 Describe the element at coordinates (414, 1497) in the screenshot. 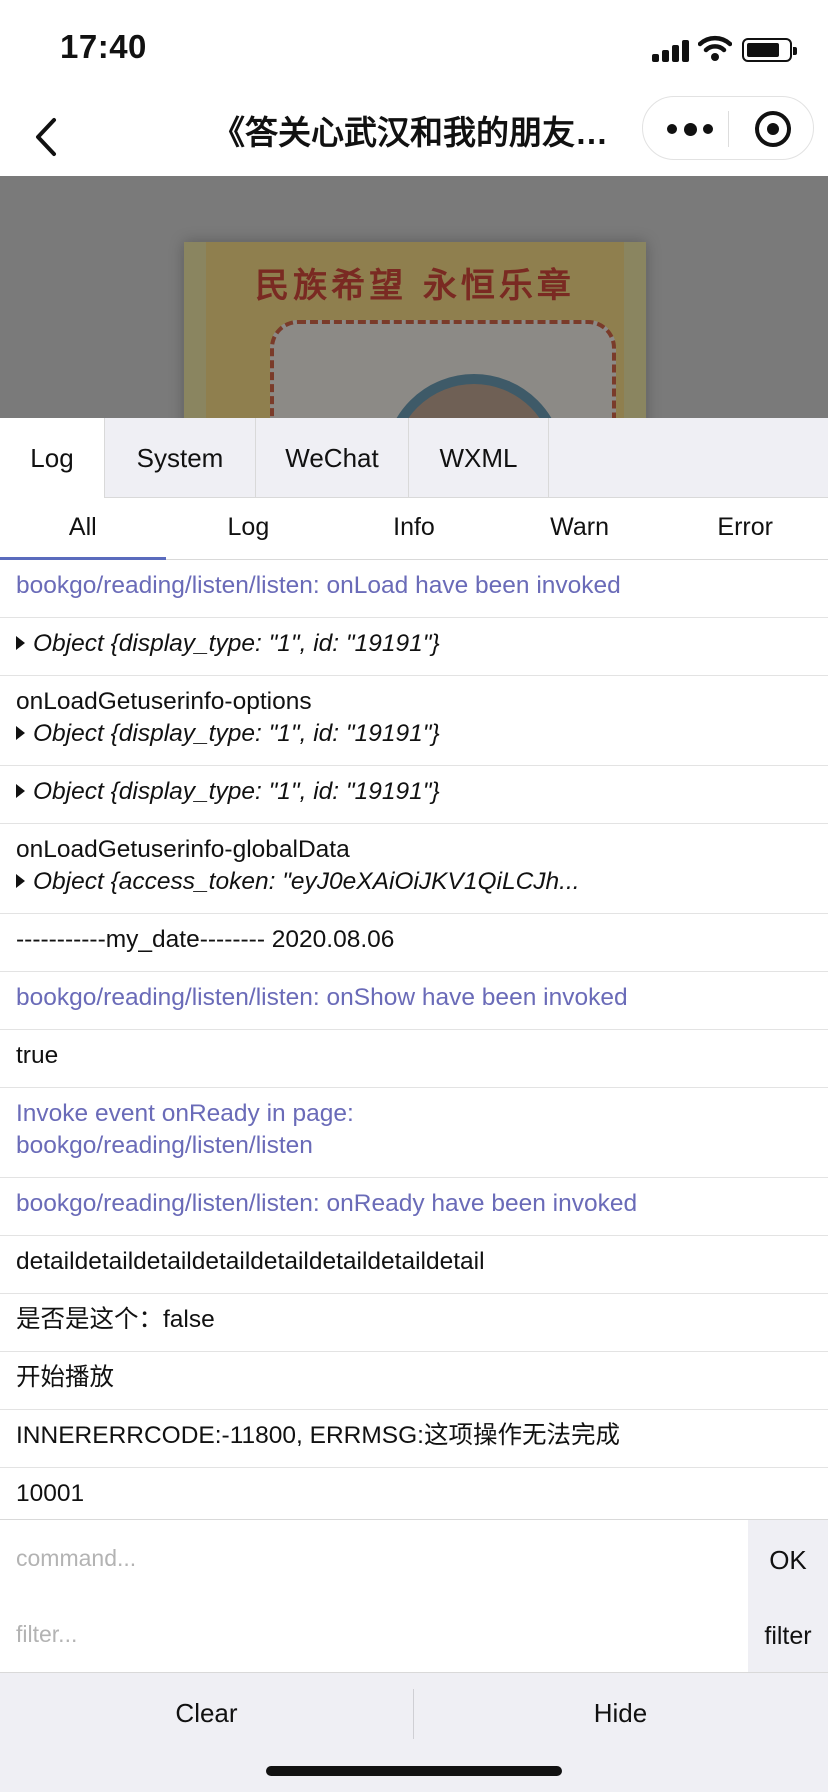

I see `log-entry: 10001` at that location.